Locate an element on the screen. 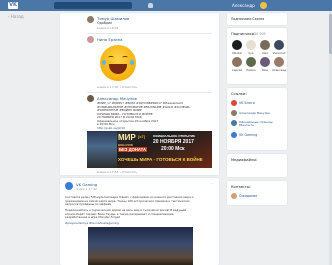 This screenshot has height=265, width=332. notifications-bell-icon is located at coordinates (150, 5).